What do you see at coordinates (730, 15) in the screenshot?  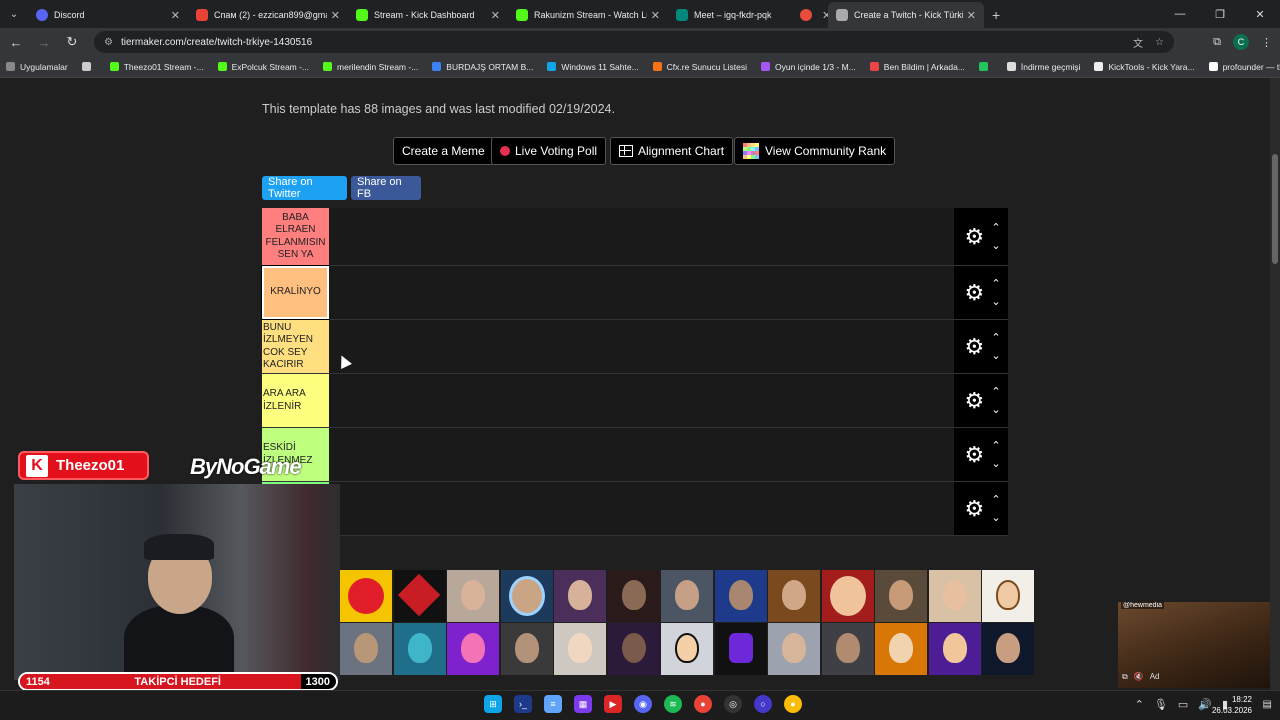 I see `tab-meet: Meet – igq-fkdr-pqk` at bounding box center [730, 15].